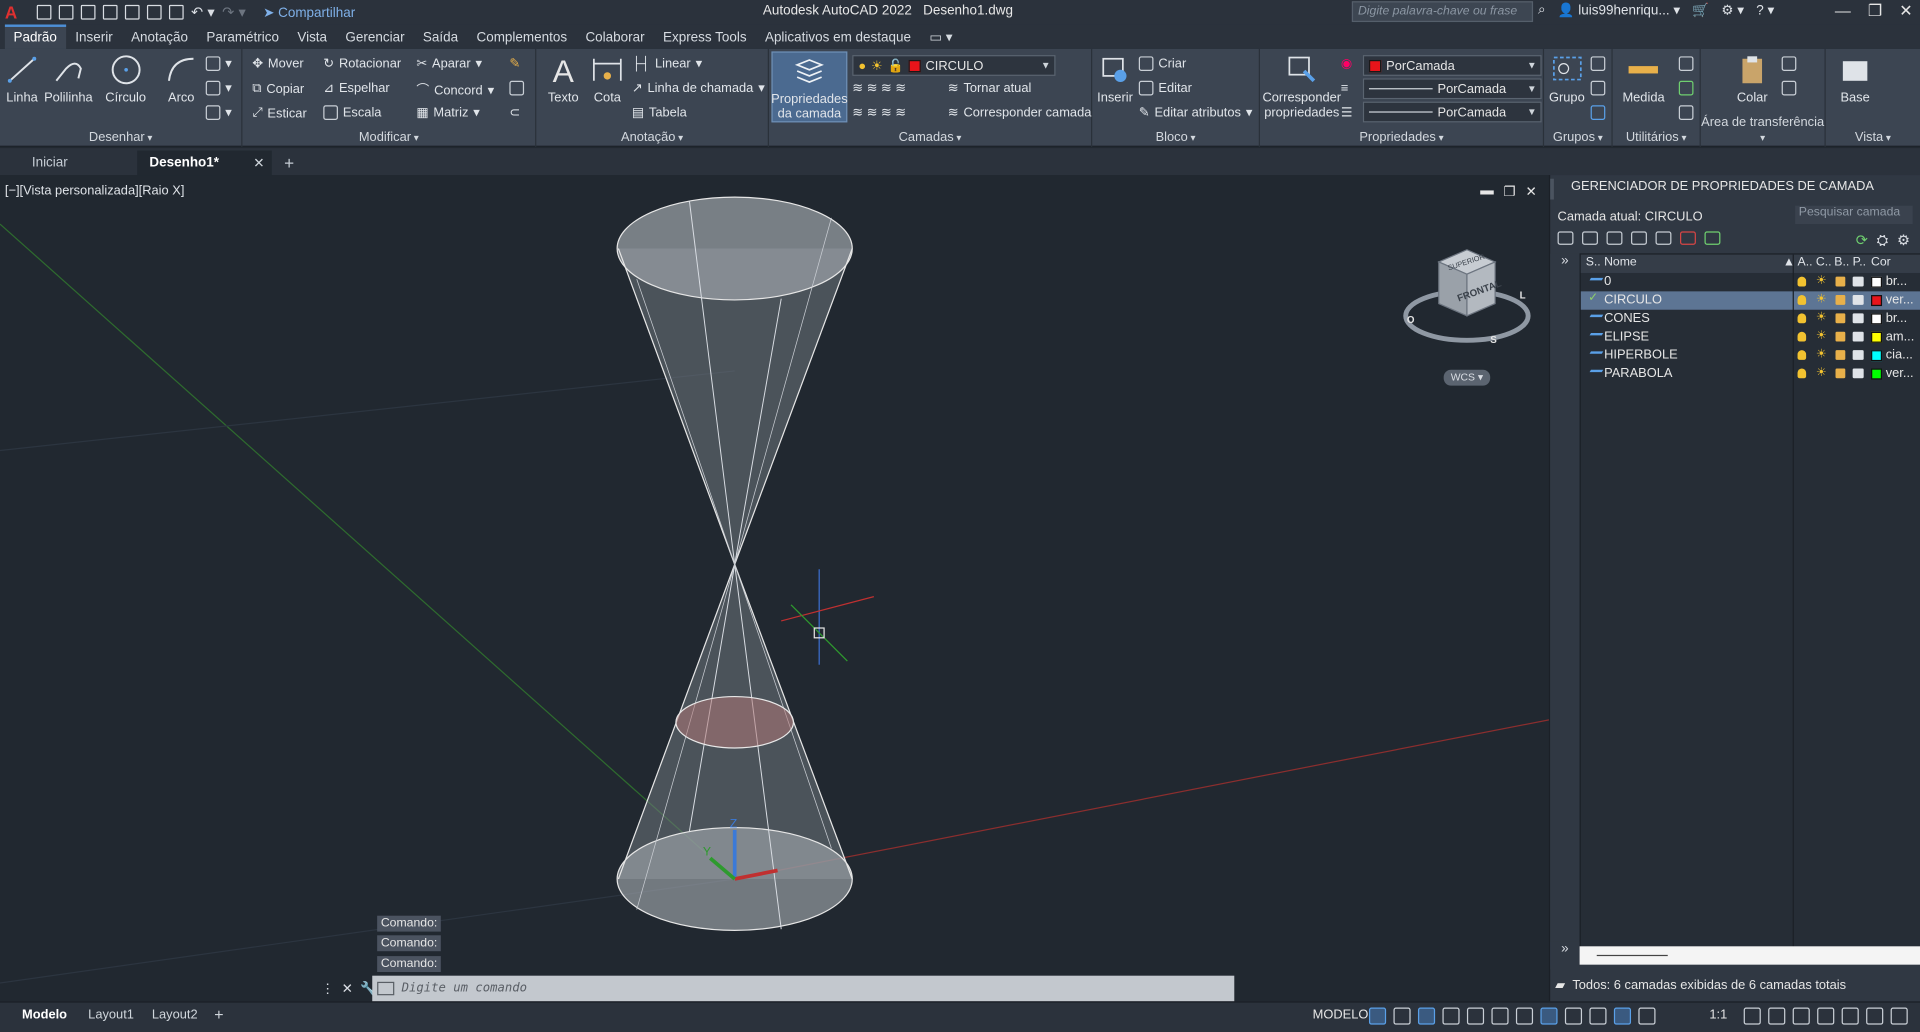 Image resolution: width=1920 pixels, height=1032 pixels. What do you see at coordinates (1656, 137) in the screenshot?
I see `utilities-group-title: Utilitários` at bounding box center [1656, 137].